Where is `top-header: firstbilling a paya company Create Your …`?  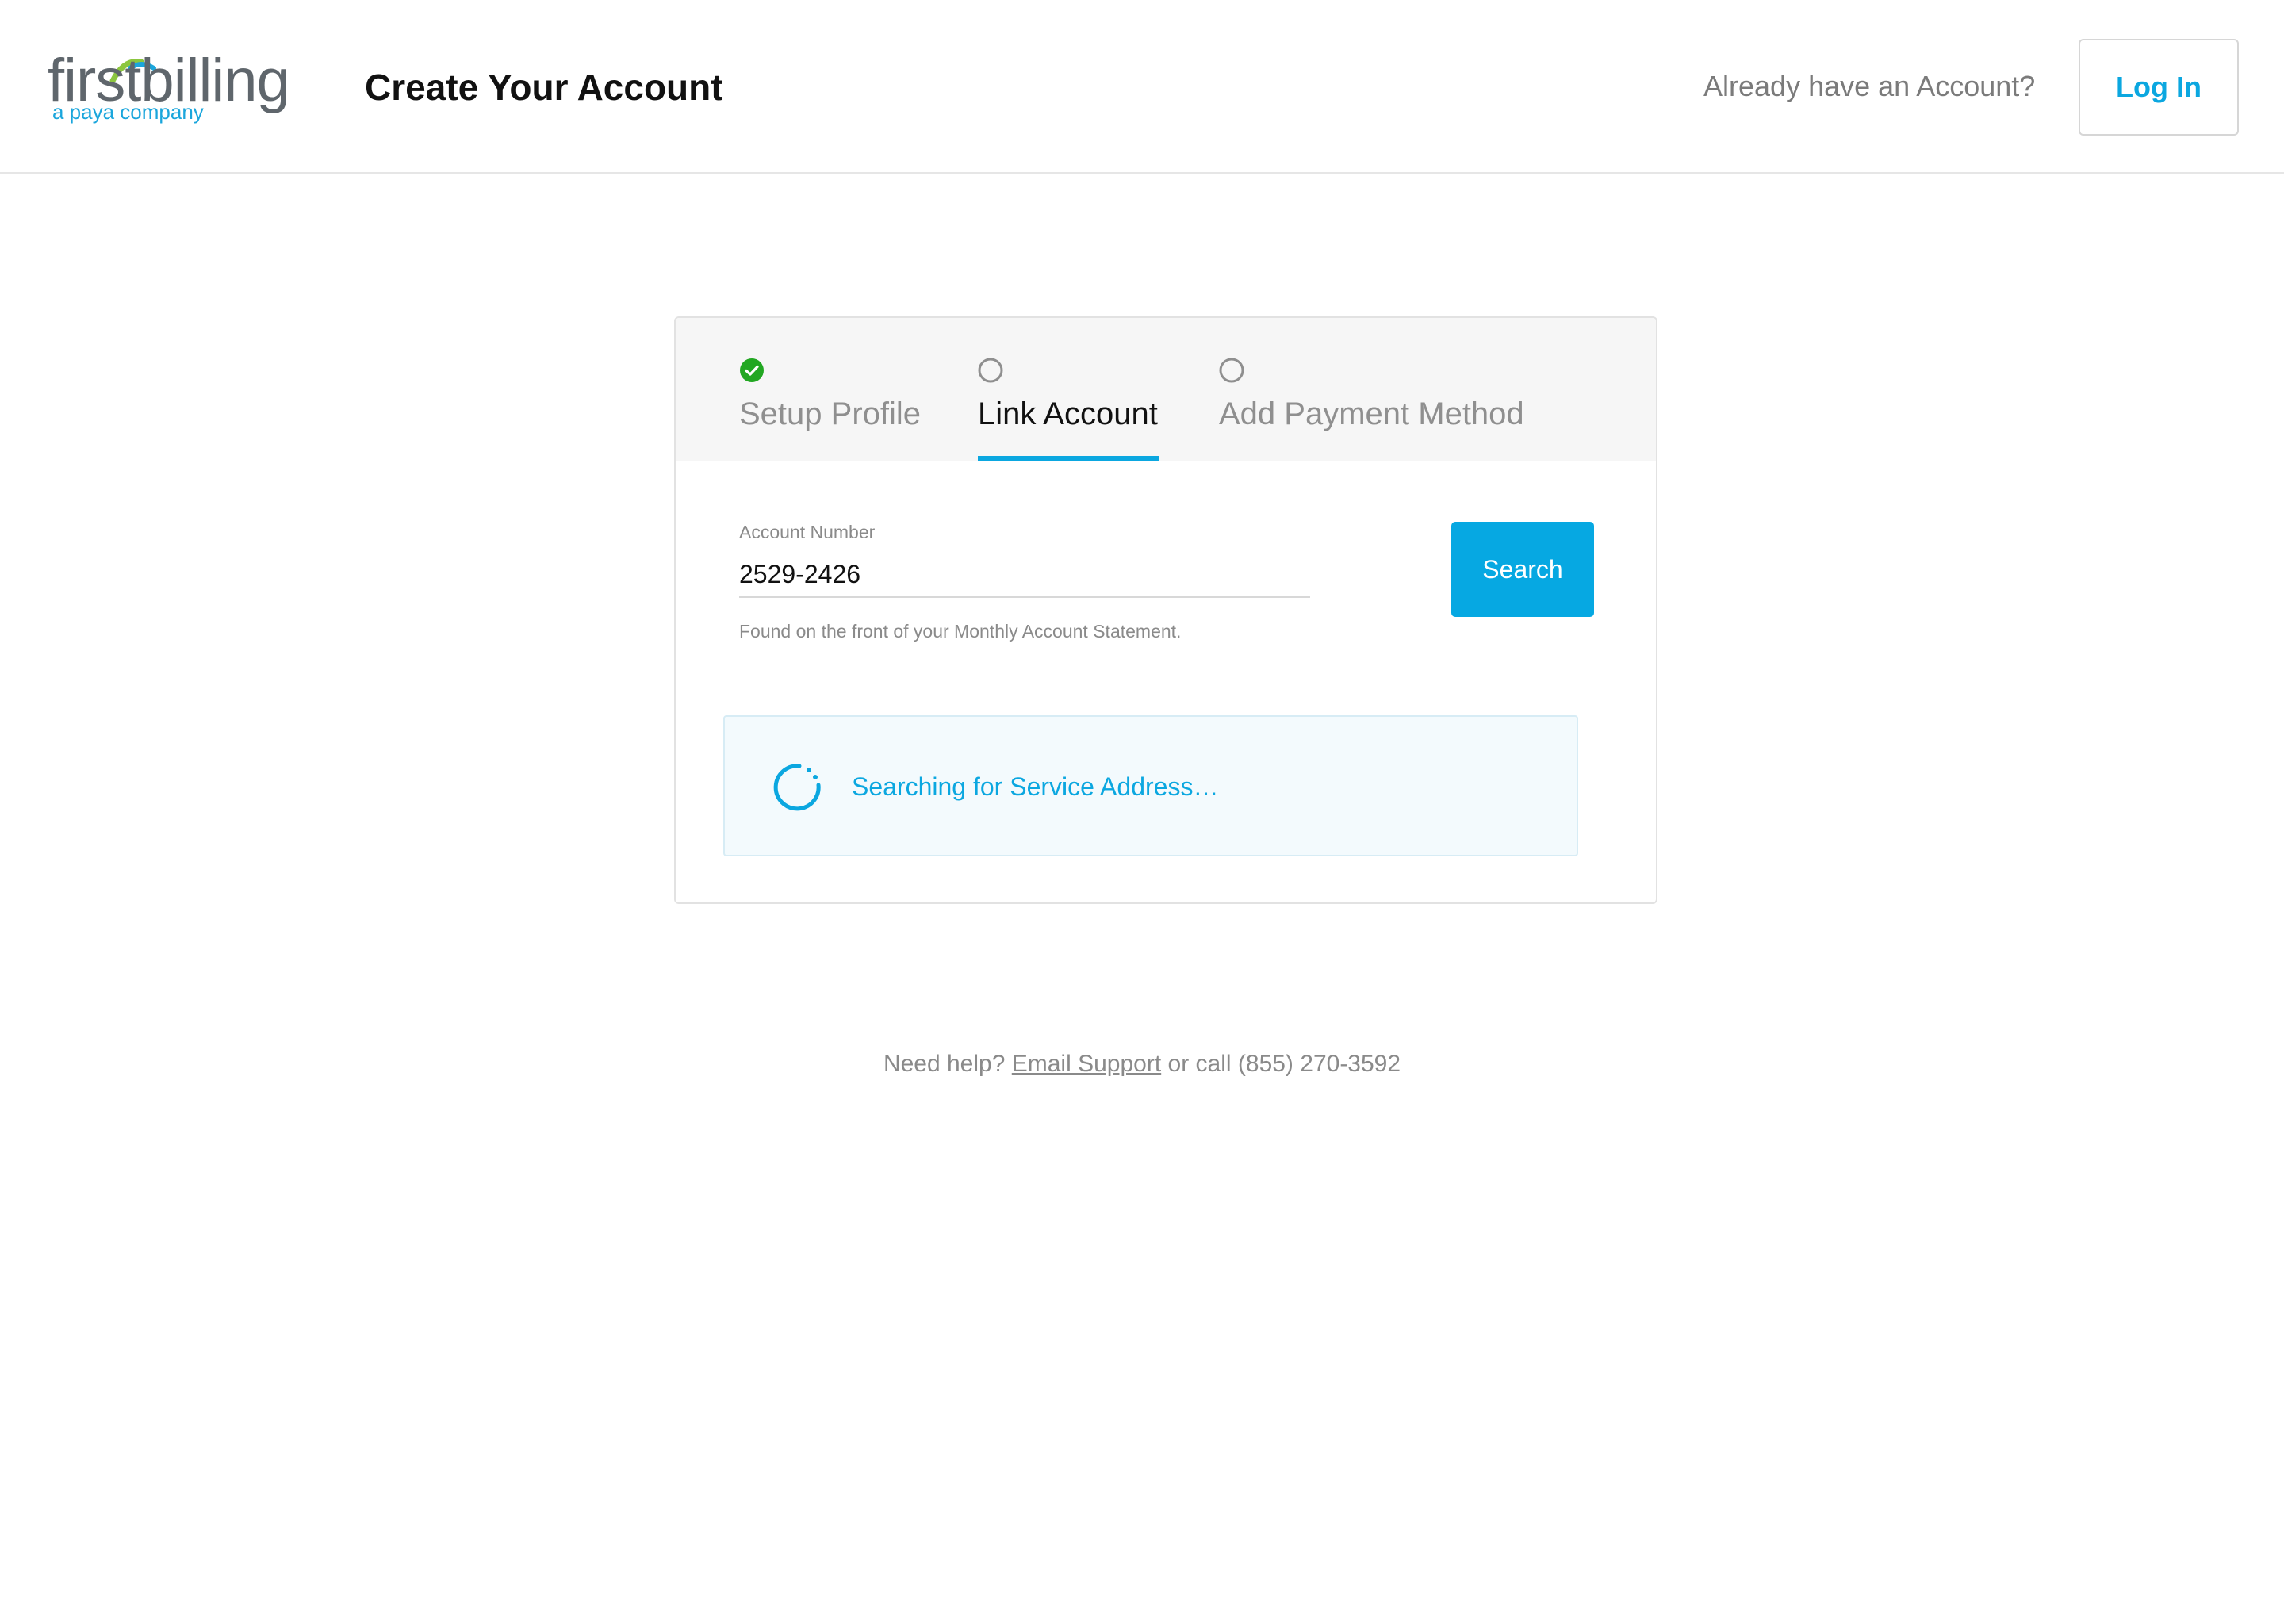 top-header: firstbilling a paya company Create Your … is located at coordinates (1142, 87).